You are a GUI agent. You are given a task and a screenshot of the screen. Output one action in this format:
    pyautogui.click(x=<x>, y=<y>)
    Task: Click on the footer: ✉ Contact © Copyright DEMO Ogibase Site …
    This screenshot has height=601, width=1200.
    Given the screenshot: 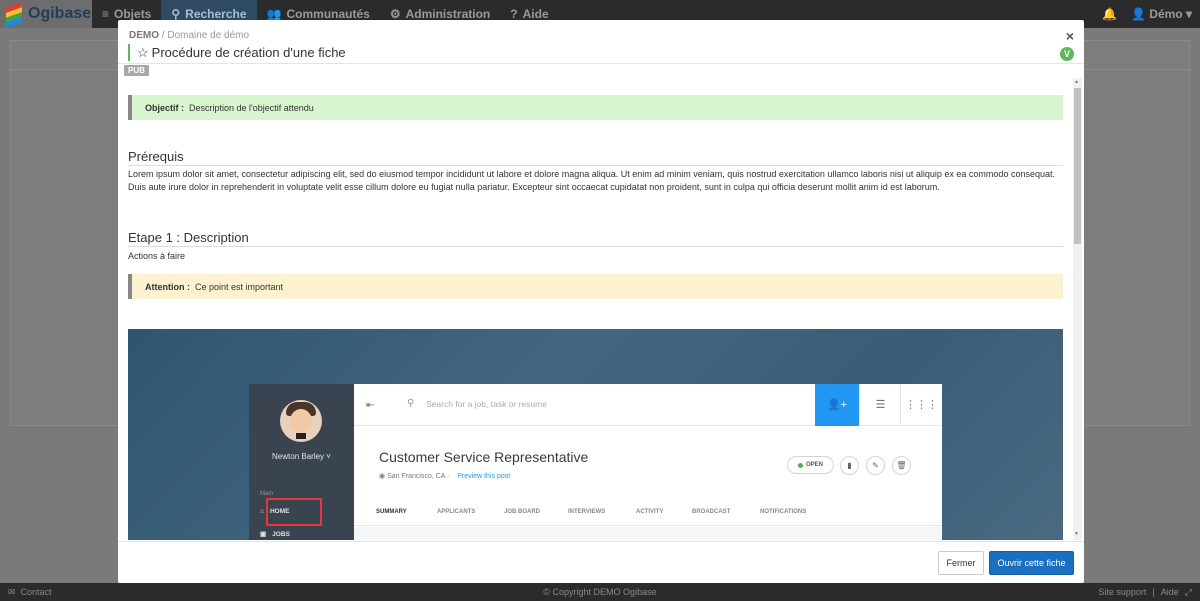 What is the action you would take?
    pyautogui.click(x=600, y=592)
    